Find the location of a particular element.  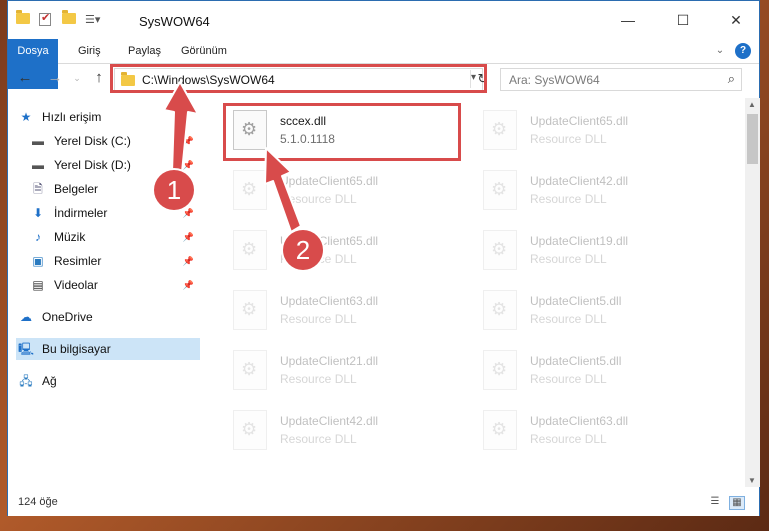

step-badge-2: 2 is located at coordinates (303, 250).